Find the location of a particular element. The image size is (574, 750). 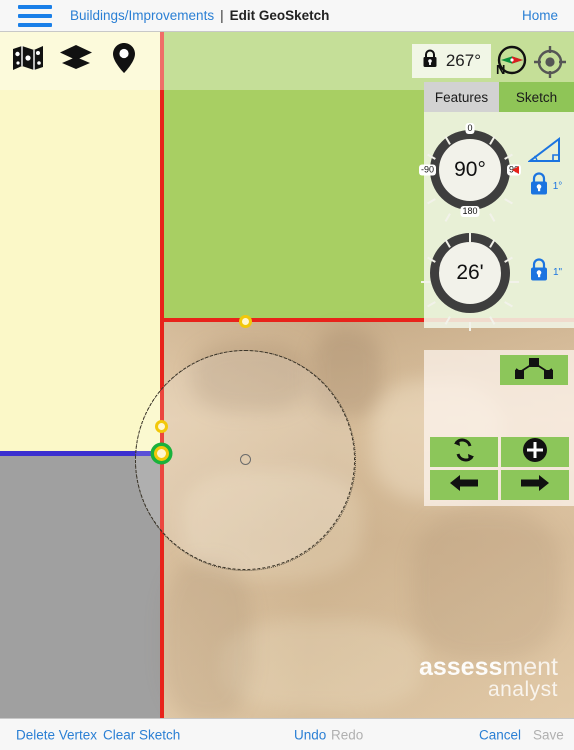

clear-sketch-button: Clear Sketch is located at coordinates (141, 734).